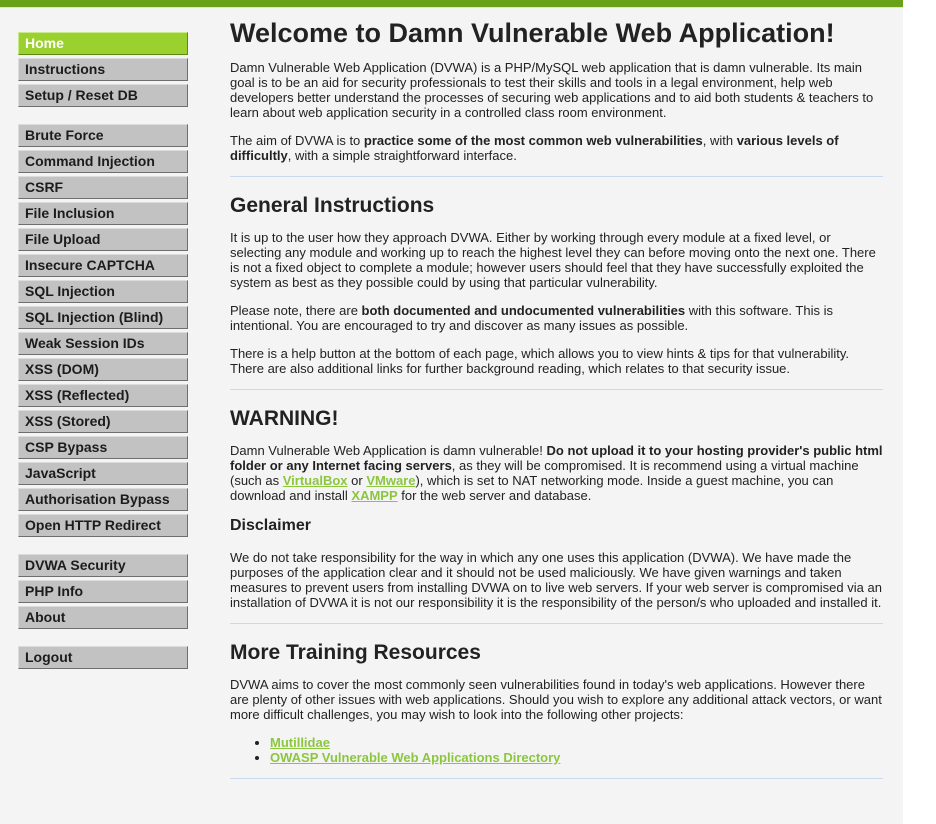 The height and width of the screenshot is (824, 936). What do you see at coordinates (103, 265) in the screenshot?
I see `menu-item-insecure-captcha: Insecure CAPTCHA` at bounding box center [103, 265].